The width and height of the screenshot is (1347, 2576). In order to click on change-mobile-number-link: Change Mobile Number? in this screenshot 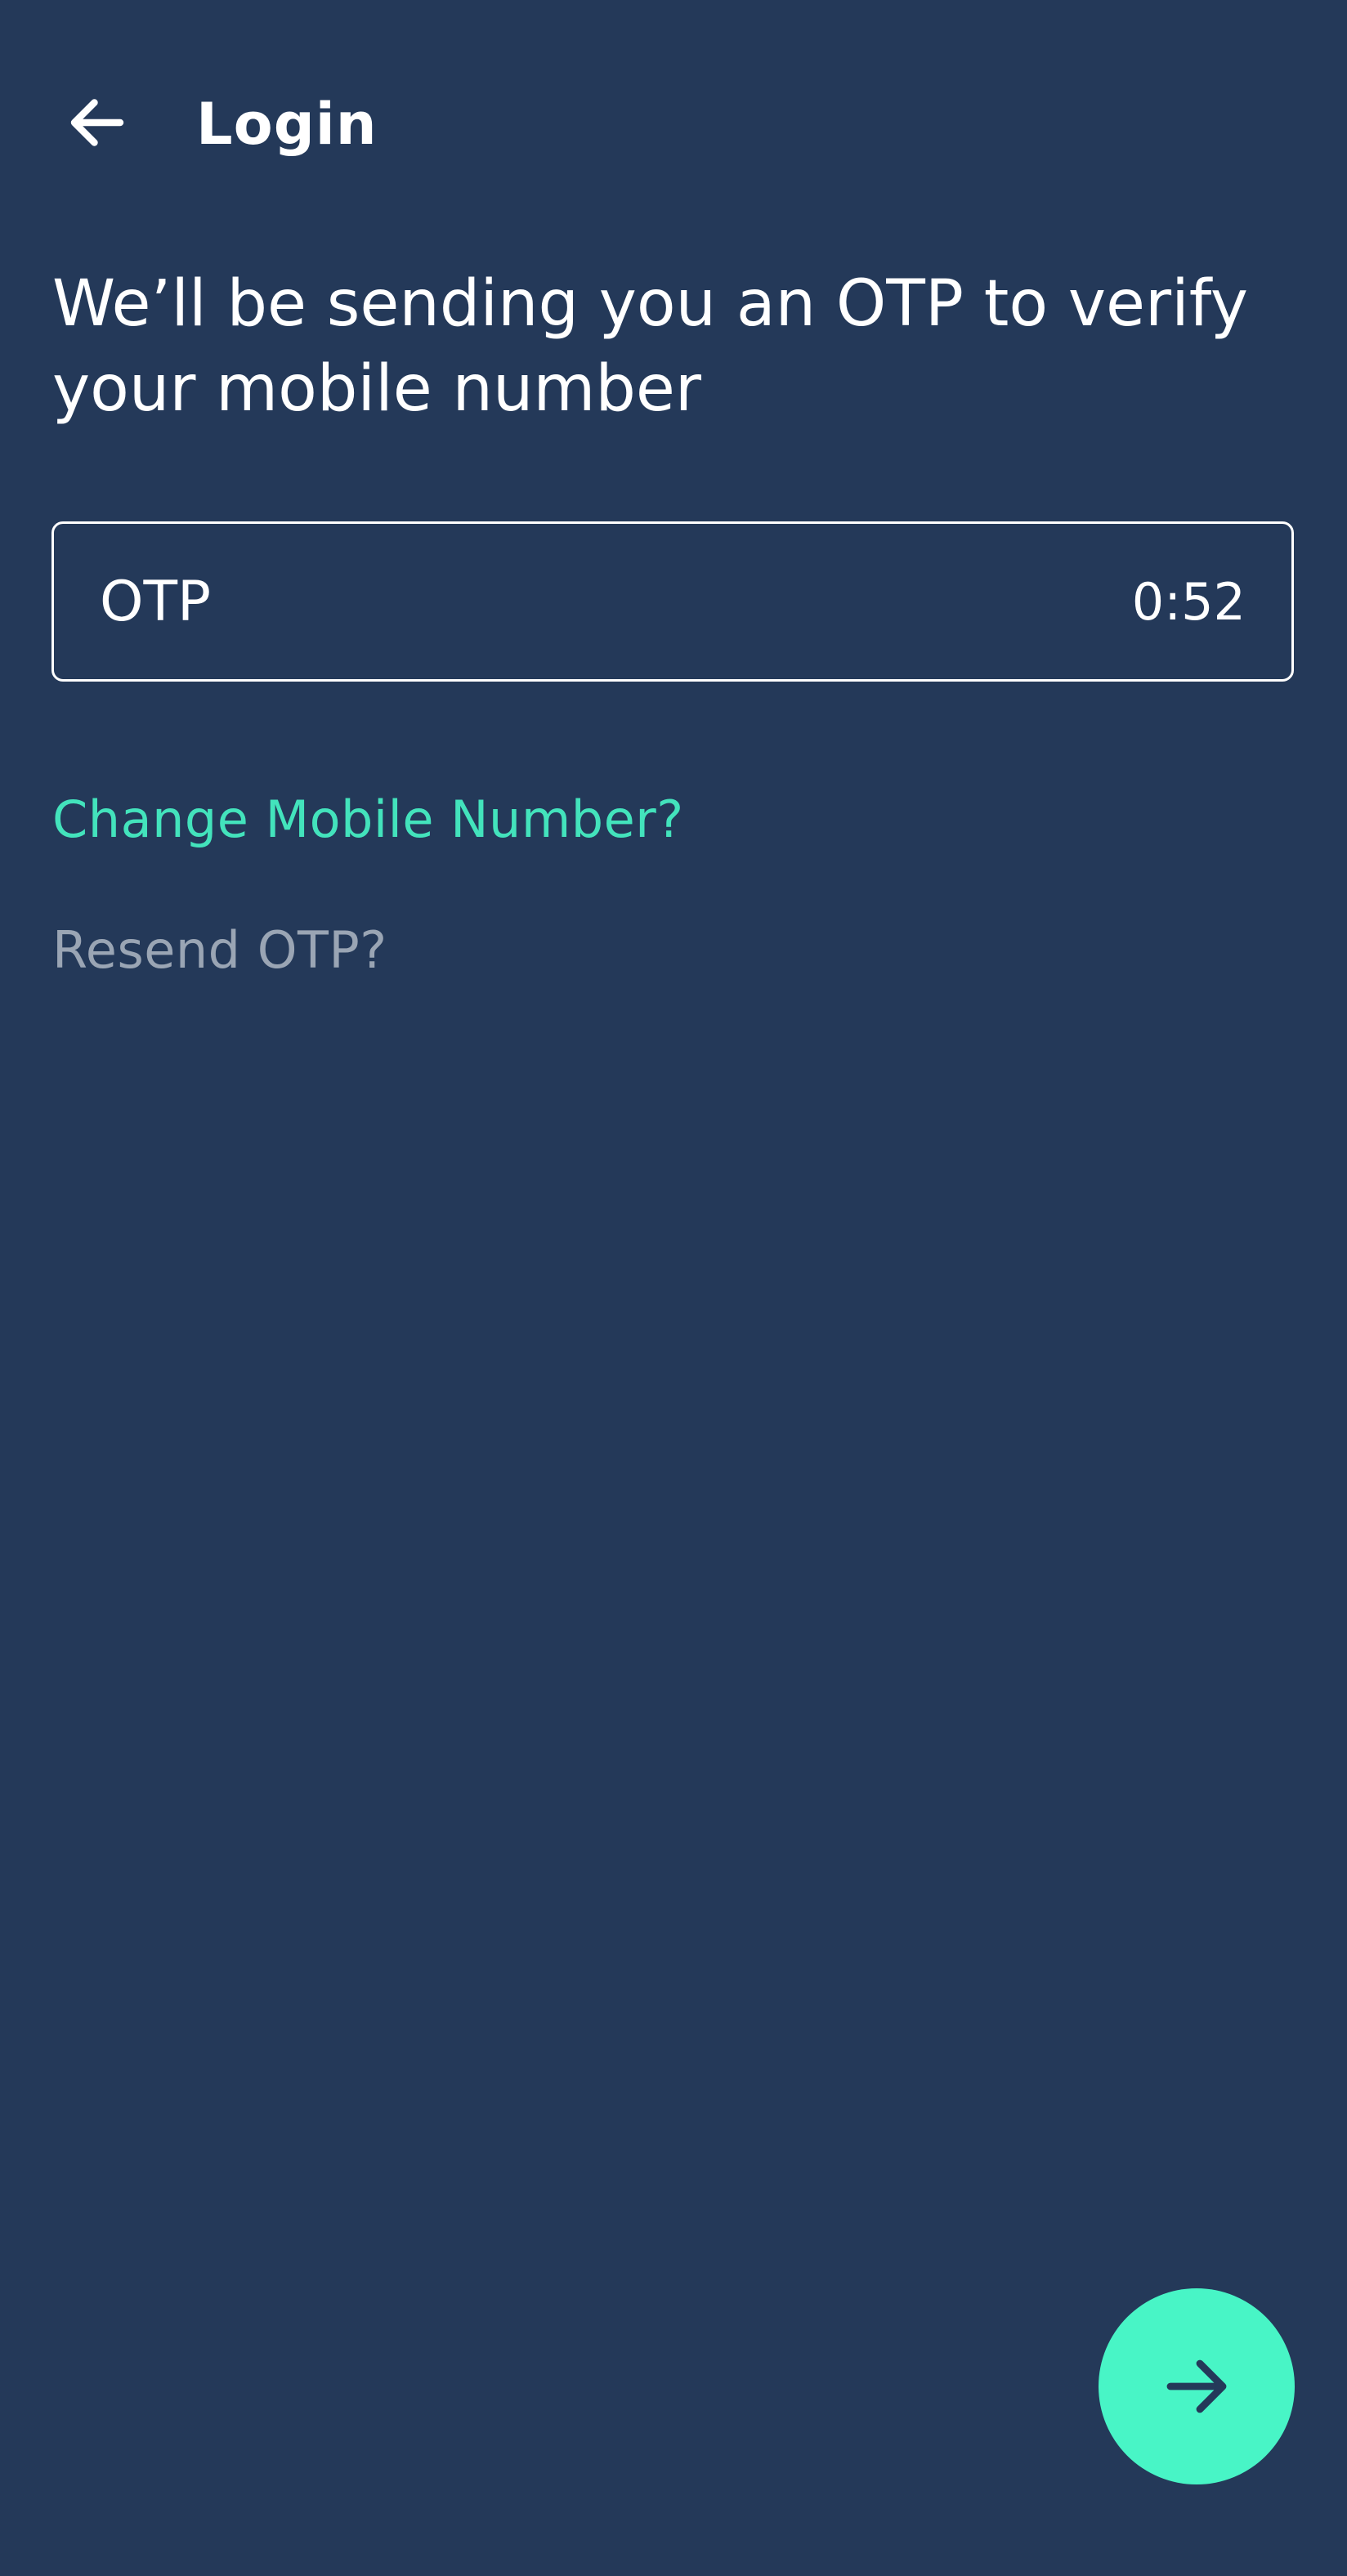, I will do `click(368, 819)`.